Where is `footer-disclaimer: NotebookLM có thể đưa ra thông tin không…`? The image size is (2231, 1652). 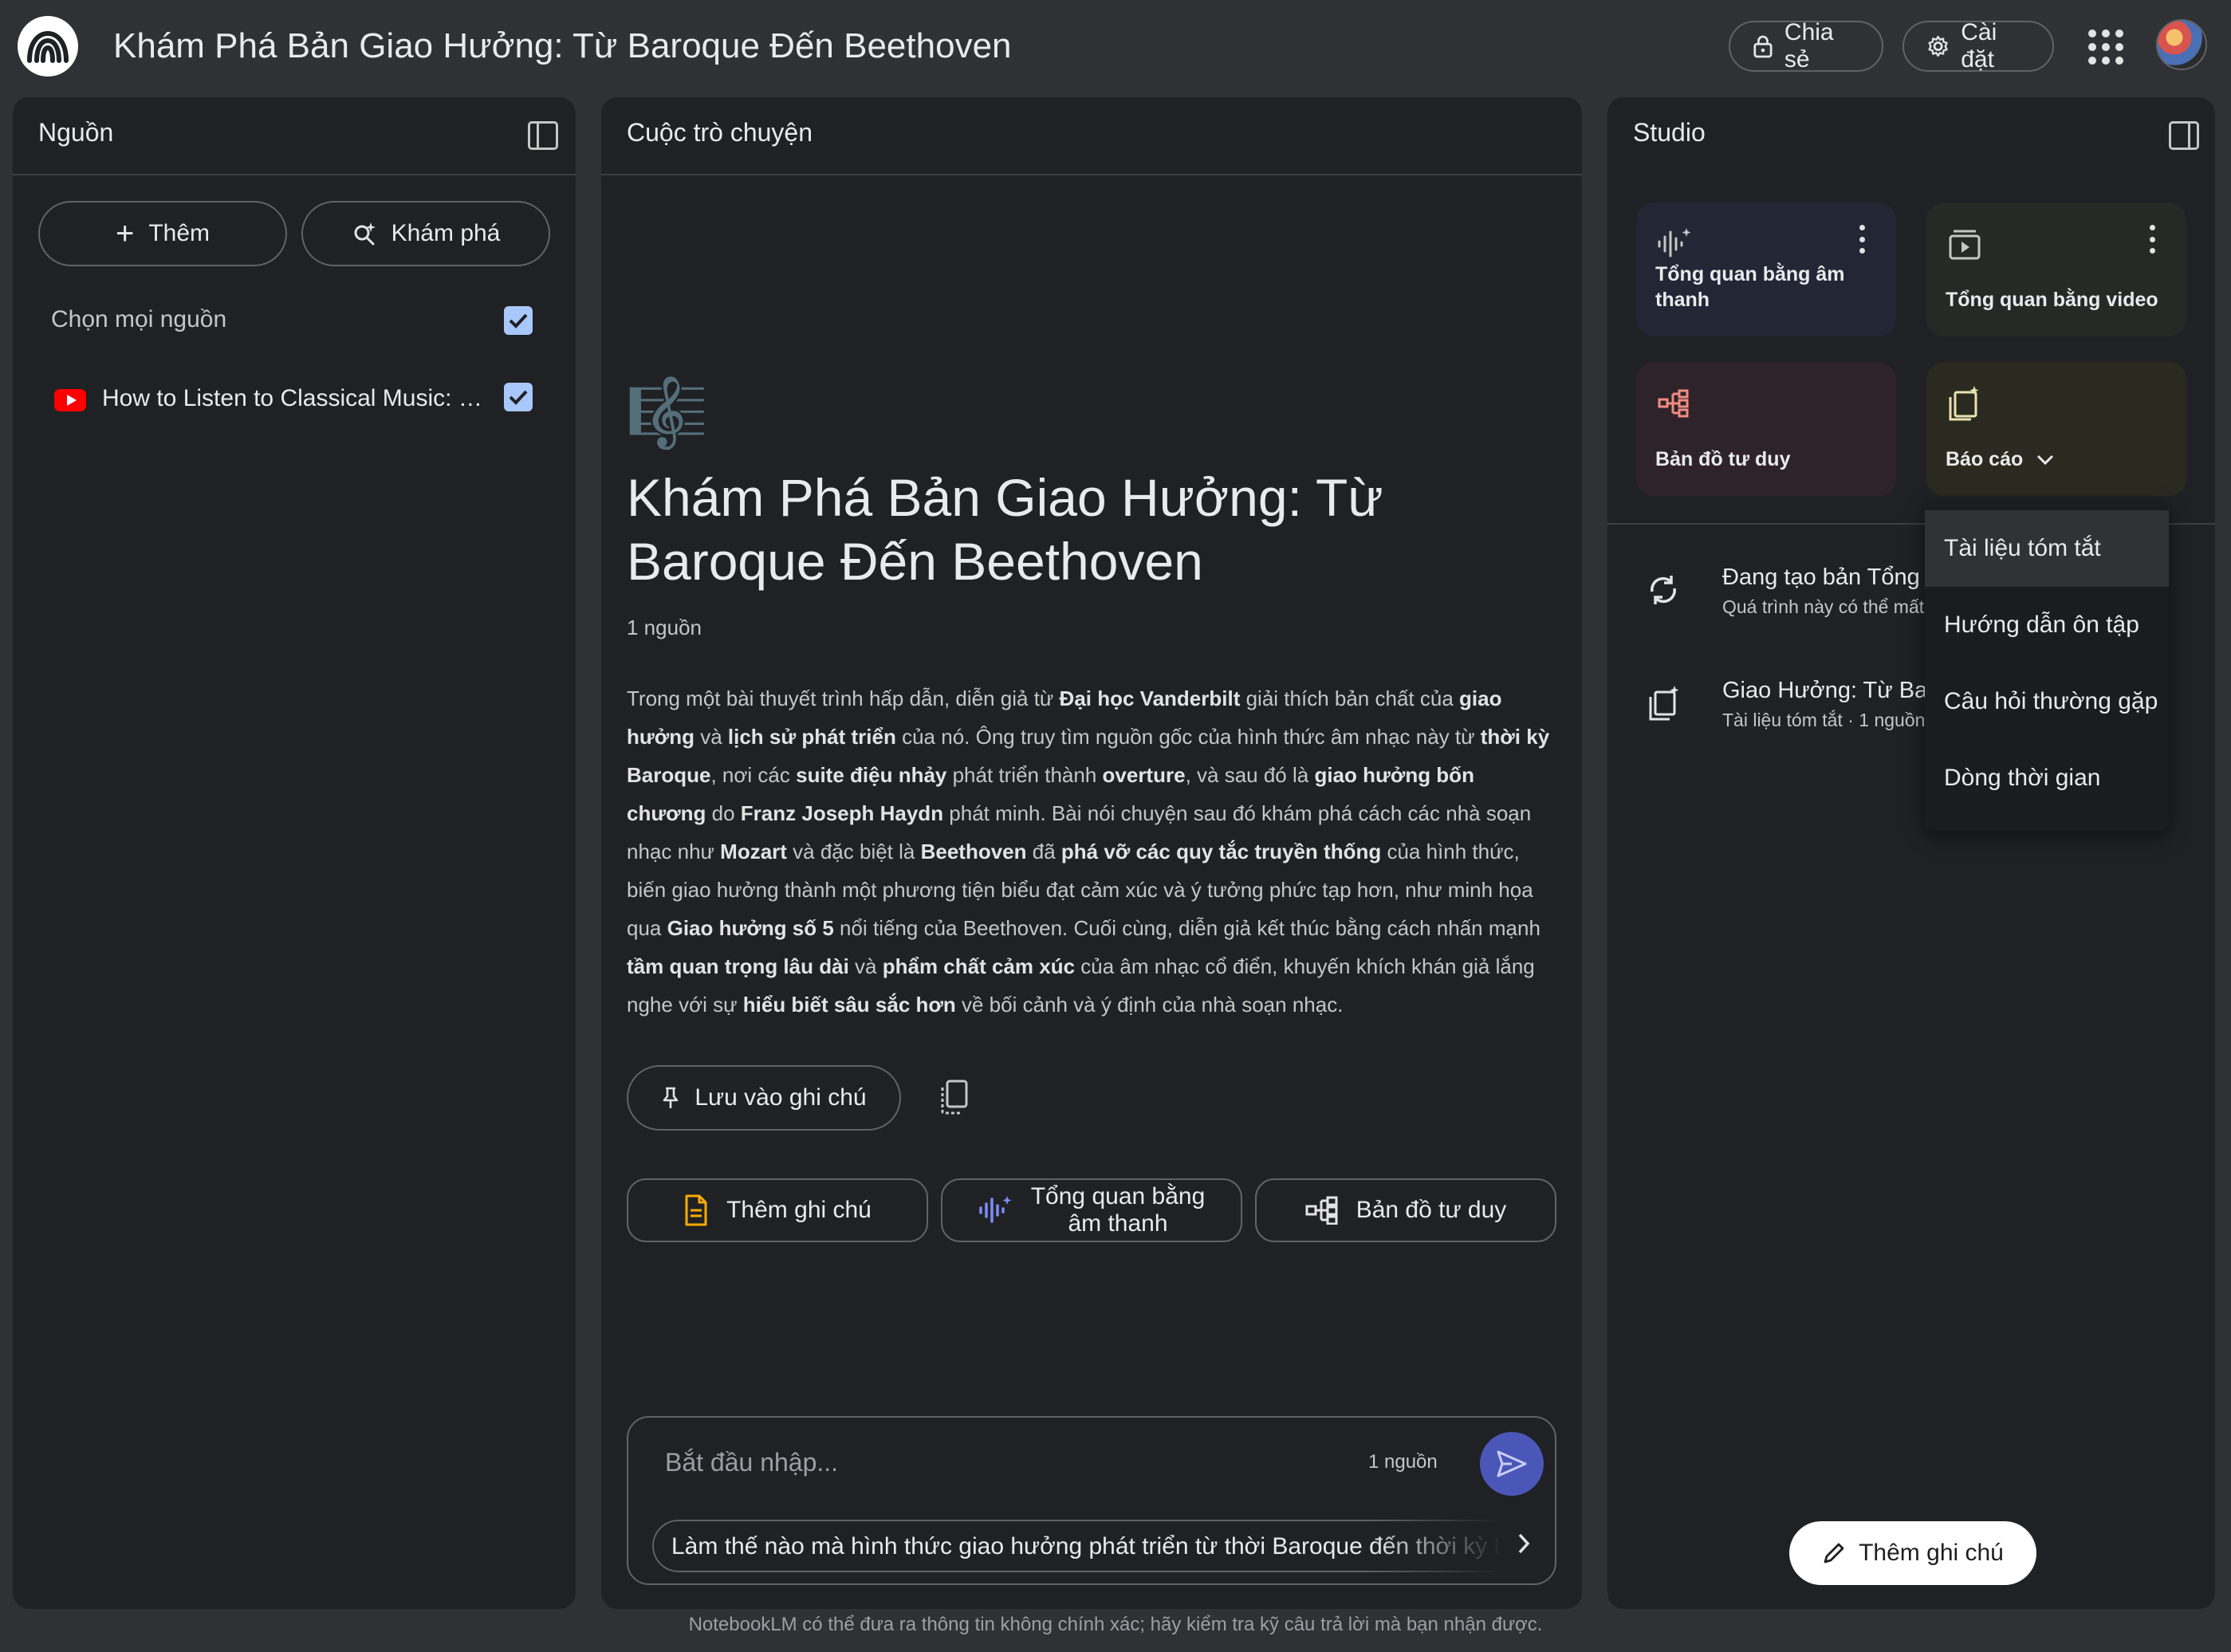 footer-disclaimer: NotebookLM có thể đưa ra thông tin không… is located at coordinates (1115, 1624).